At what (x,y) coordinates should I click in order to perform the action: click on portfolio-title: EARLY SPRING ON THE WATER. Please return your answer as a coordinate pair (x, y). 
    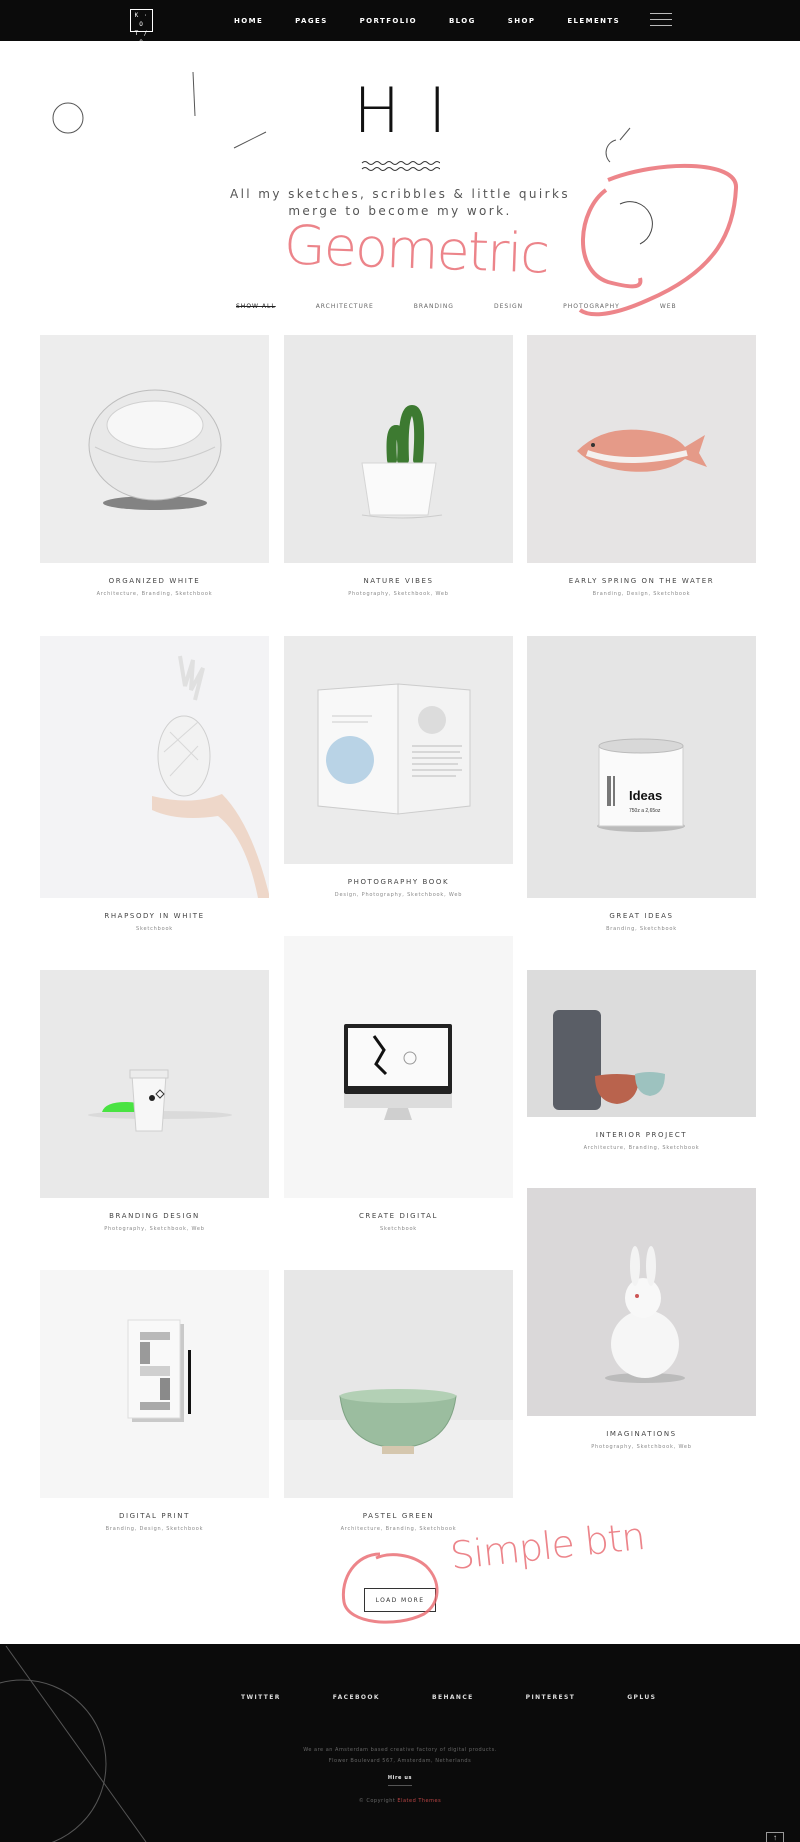
    Looking at the image, I should click on (641, 581).